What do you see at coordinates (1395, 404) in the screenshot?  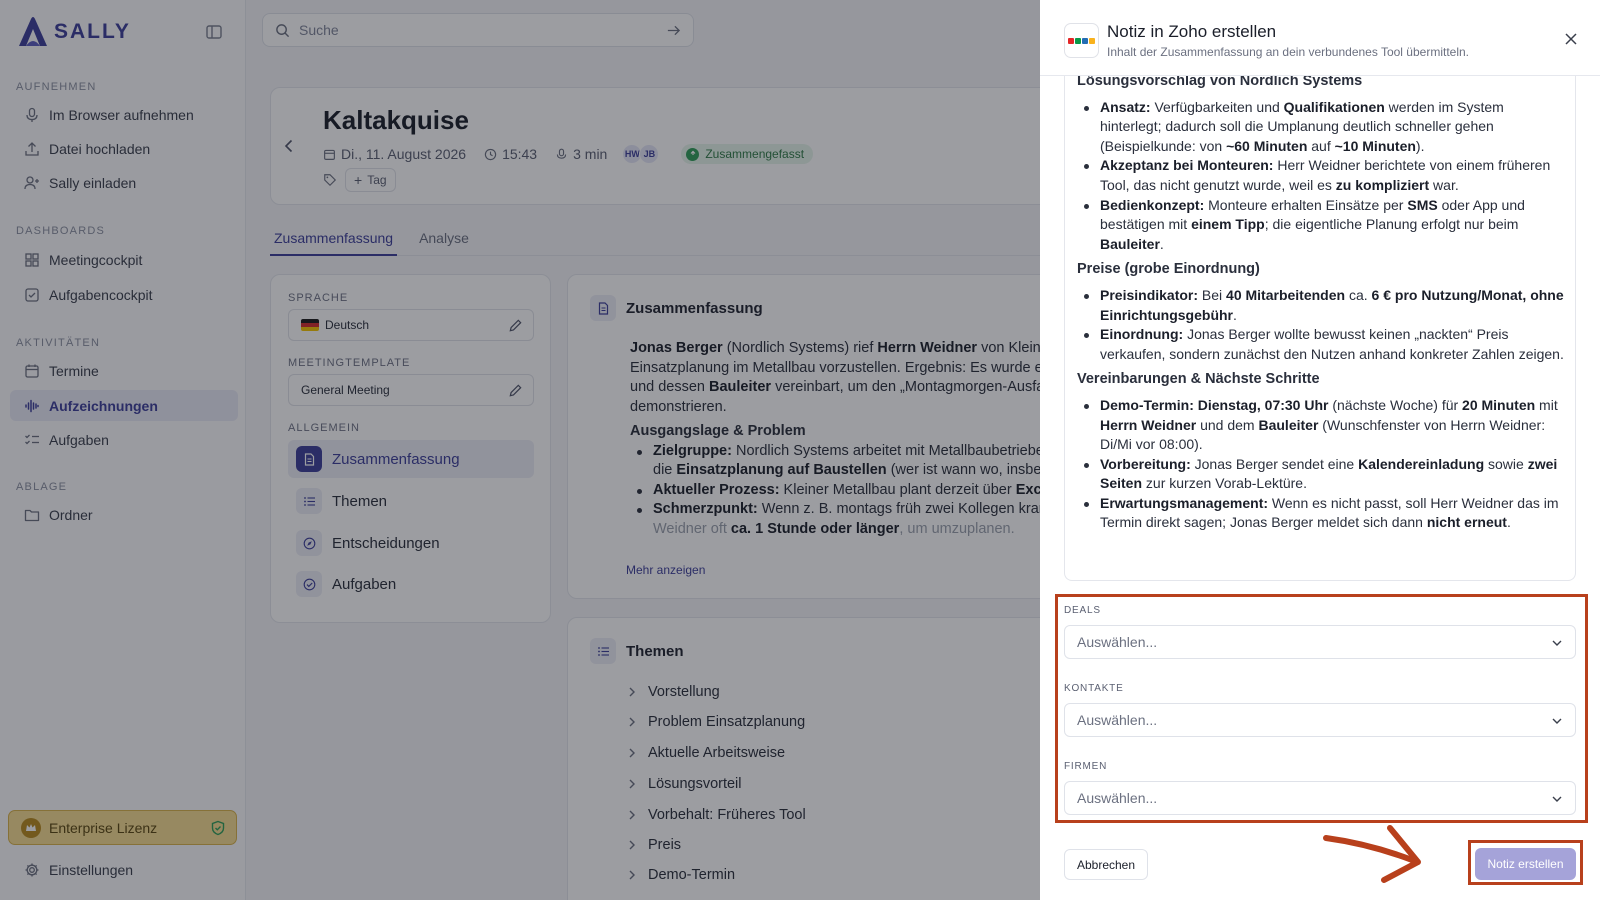 I see `text: (nächste Woche) für` at bounding box center [1395, 404].